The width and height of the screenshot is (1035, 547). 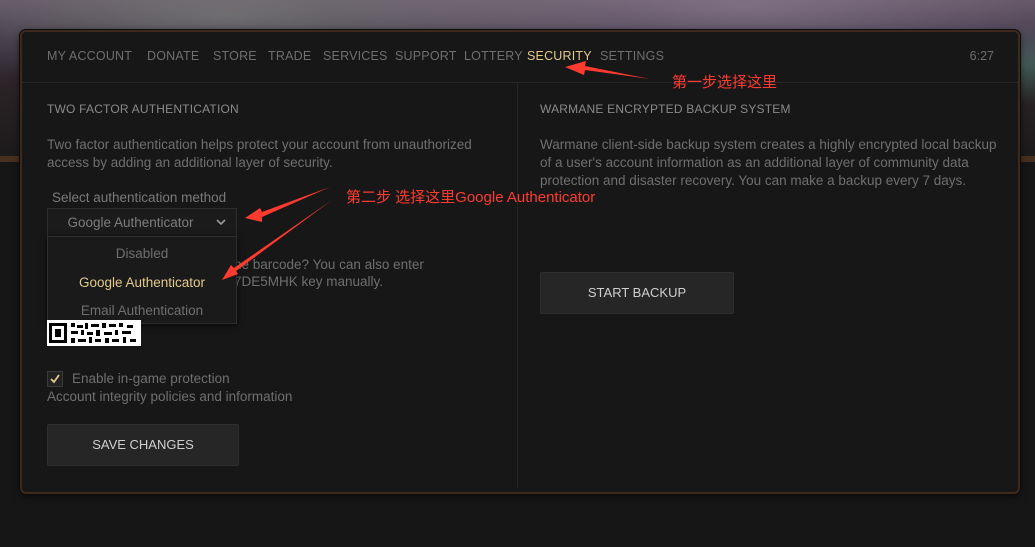 What do you see at coordinates (607, 70) in the screenshot?
I see `arrow-step1` at bounding box center [607, 70].